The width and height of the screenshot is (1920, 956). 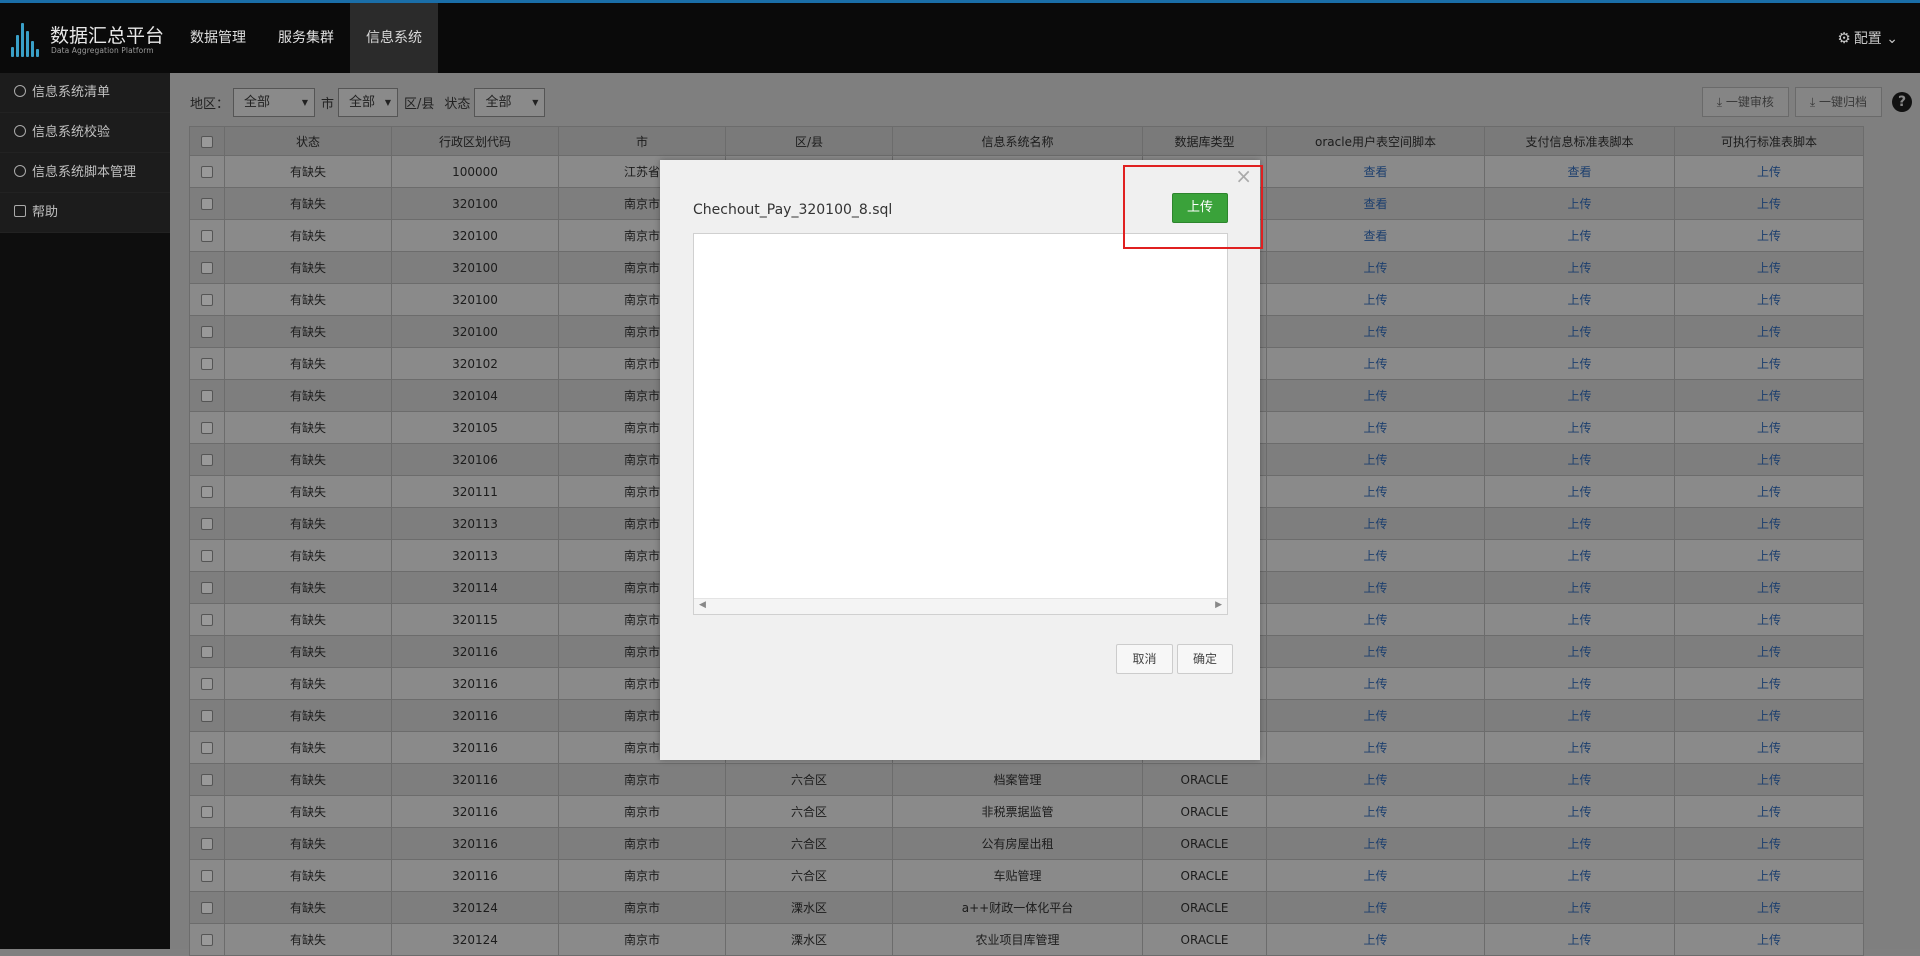 What do you see at coordinates (306, 38) in the screenshot?
I see `nav-service-cluster: 服务集群` at bounding box center [306, 38].